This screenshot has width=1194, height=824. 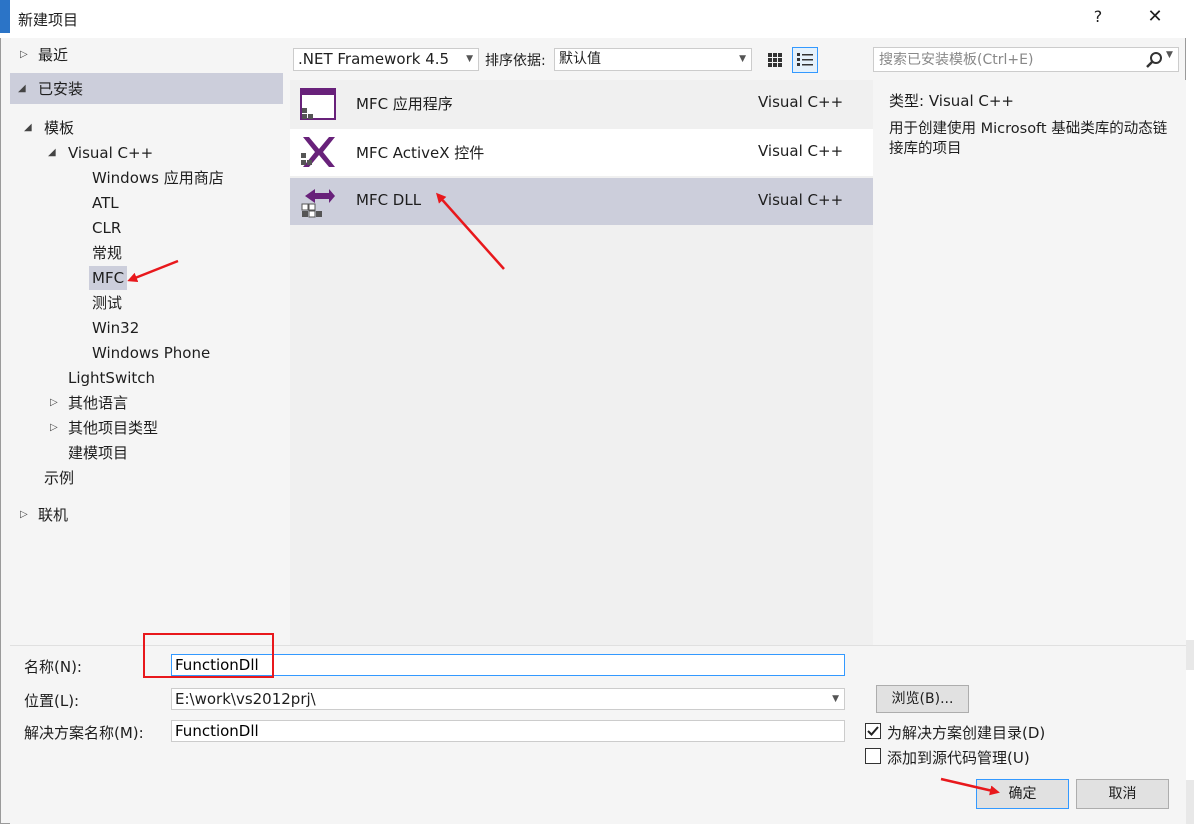 What do you see at coordinates (146, 55) in the screenshot?
I see `tree-item-recent: ▷ 最近` at bounding box center [146, 55].